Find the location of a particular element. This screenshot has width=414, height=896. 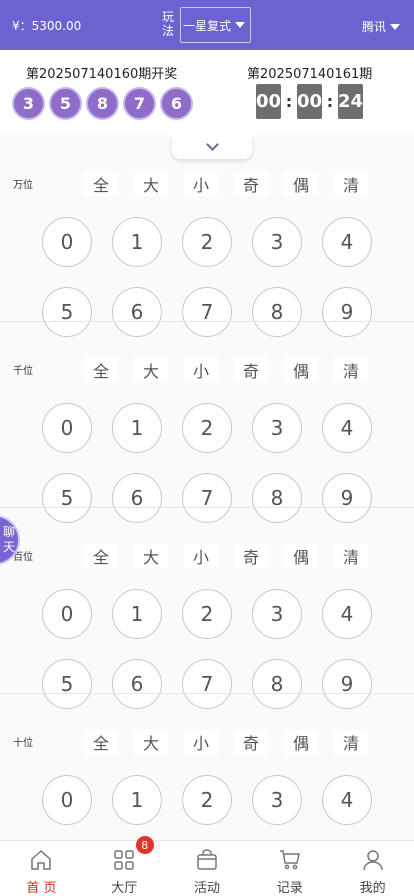

countdown-hours: 00 is located at coordinates (268, 101).